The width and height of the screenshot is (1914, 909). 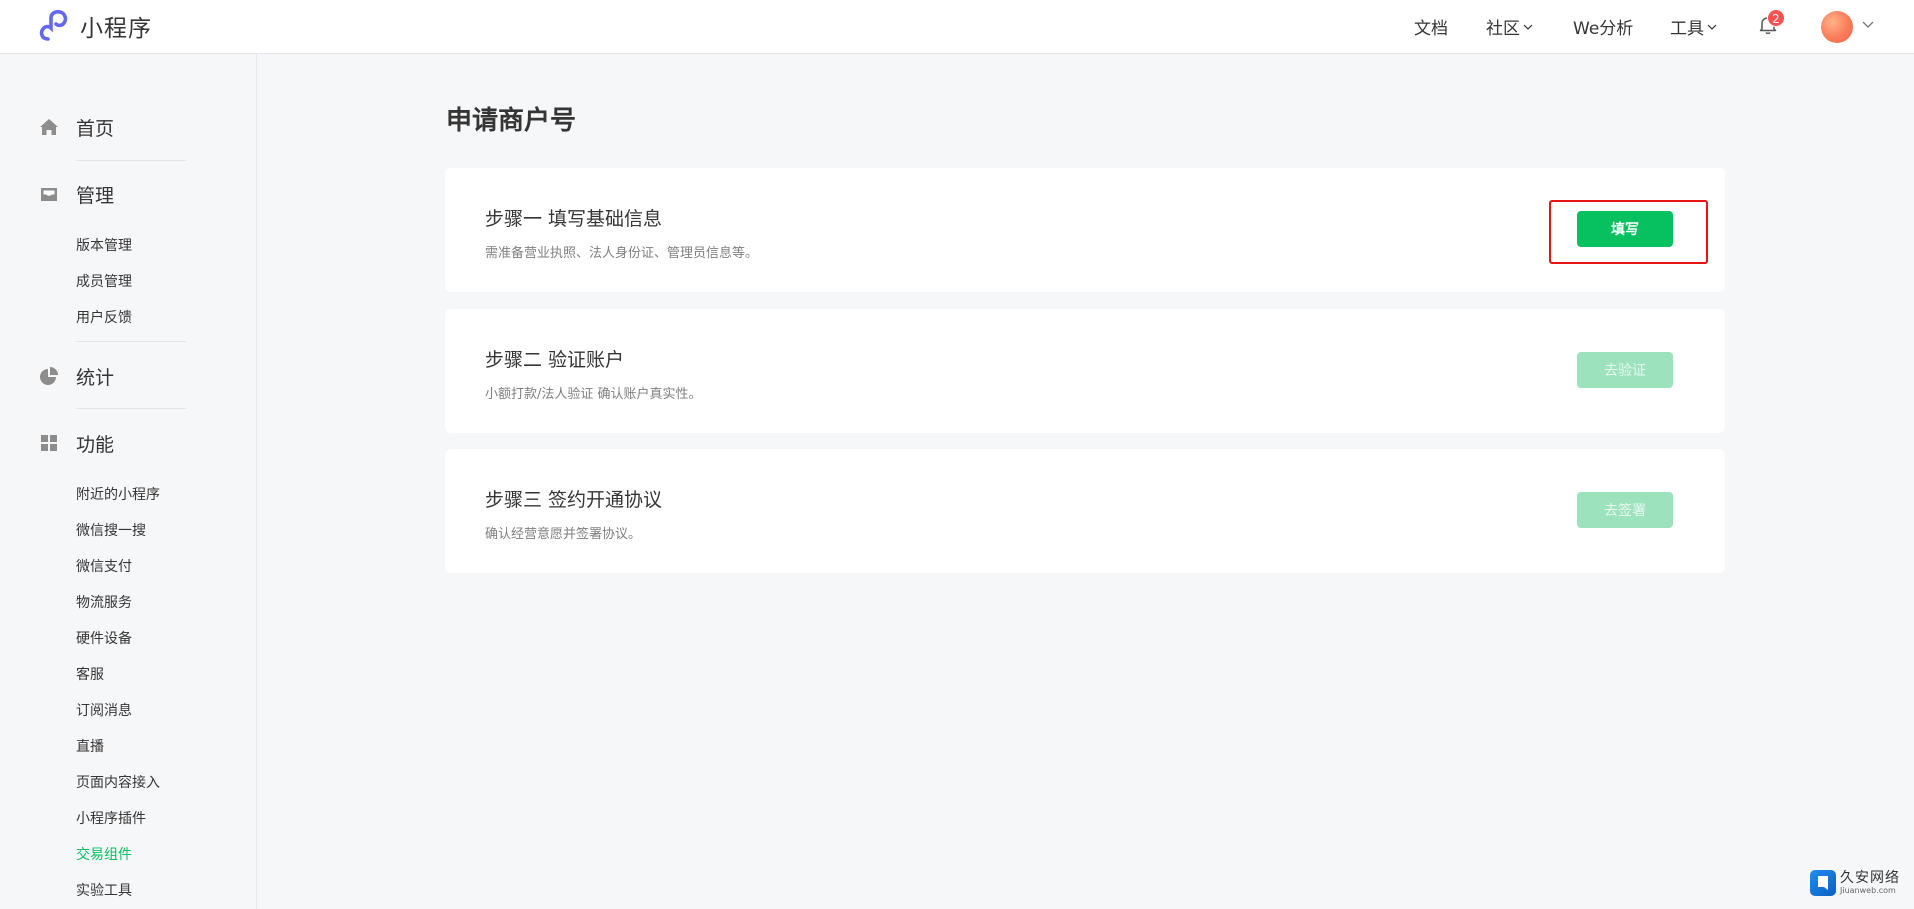 I want to click on notification-badge: 2, so click(x=1776, y=18).